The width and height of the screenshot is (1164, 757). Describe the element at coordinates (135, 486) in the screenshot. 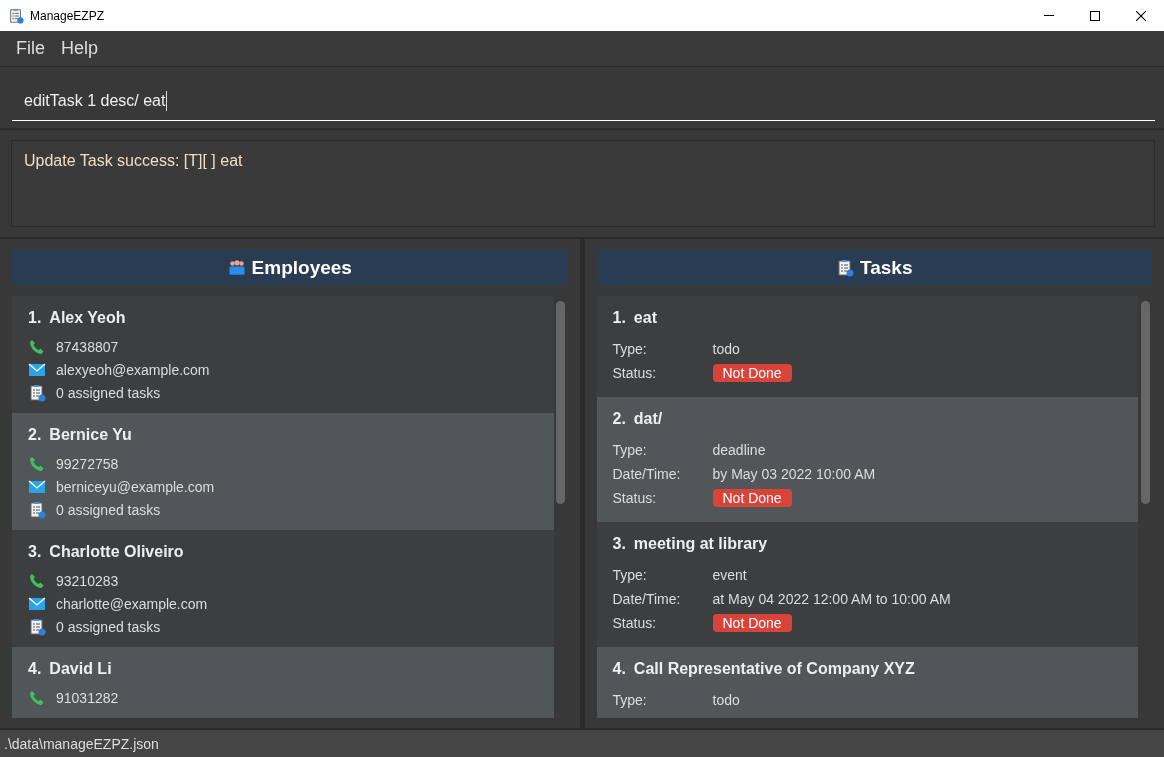

I see `email-address: berniceyu@example.com` at that location.